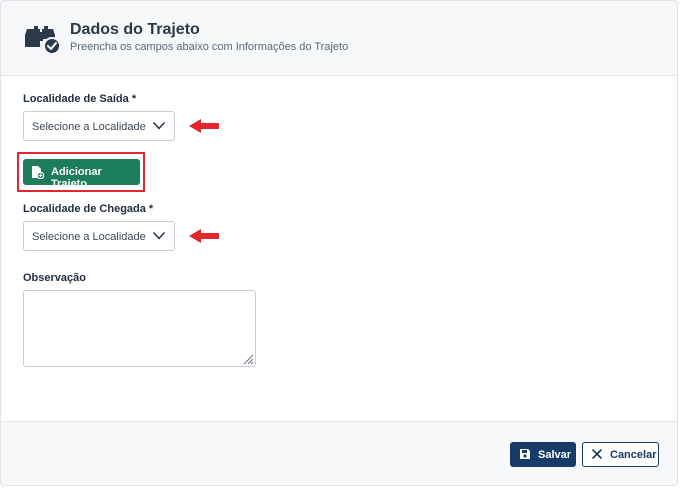 This screenshot has width=680, height=489. I want to click on departure-label: Localidade de Saída *, so click(80, 99).